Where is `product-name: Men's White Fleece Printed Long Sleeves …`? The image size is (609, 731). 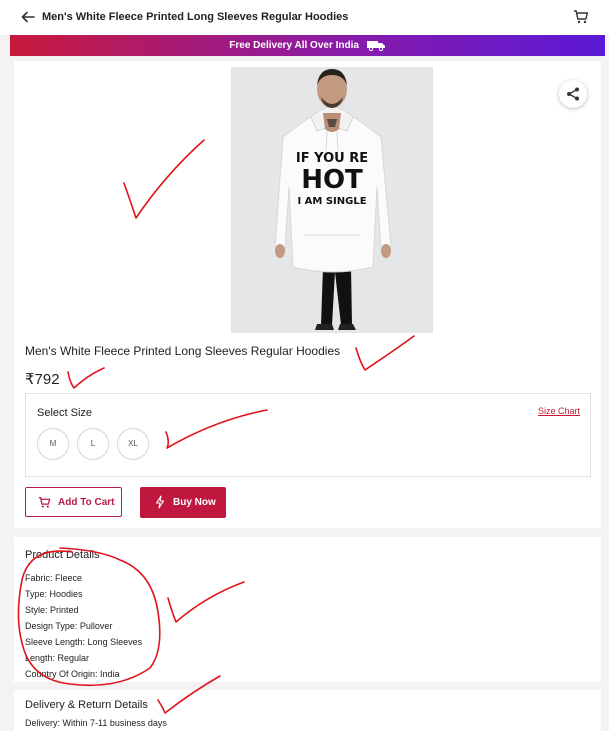 product-name: Men's White Fleece Printed Long Sleeves … is located at coordinates (183, 351).